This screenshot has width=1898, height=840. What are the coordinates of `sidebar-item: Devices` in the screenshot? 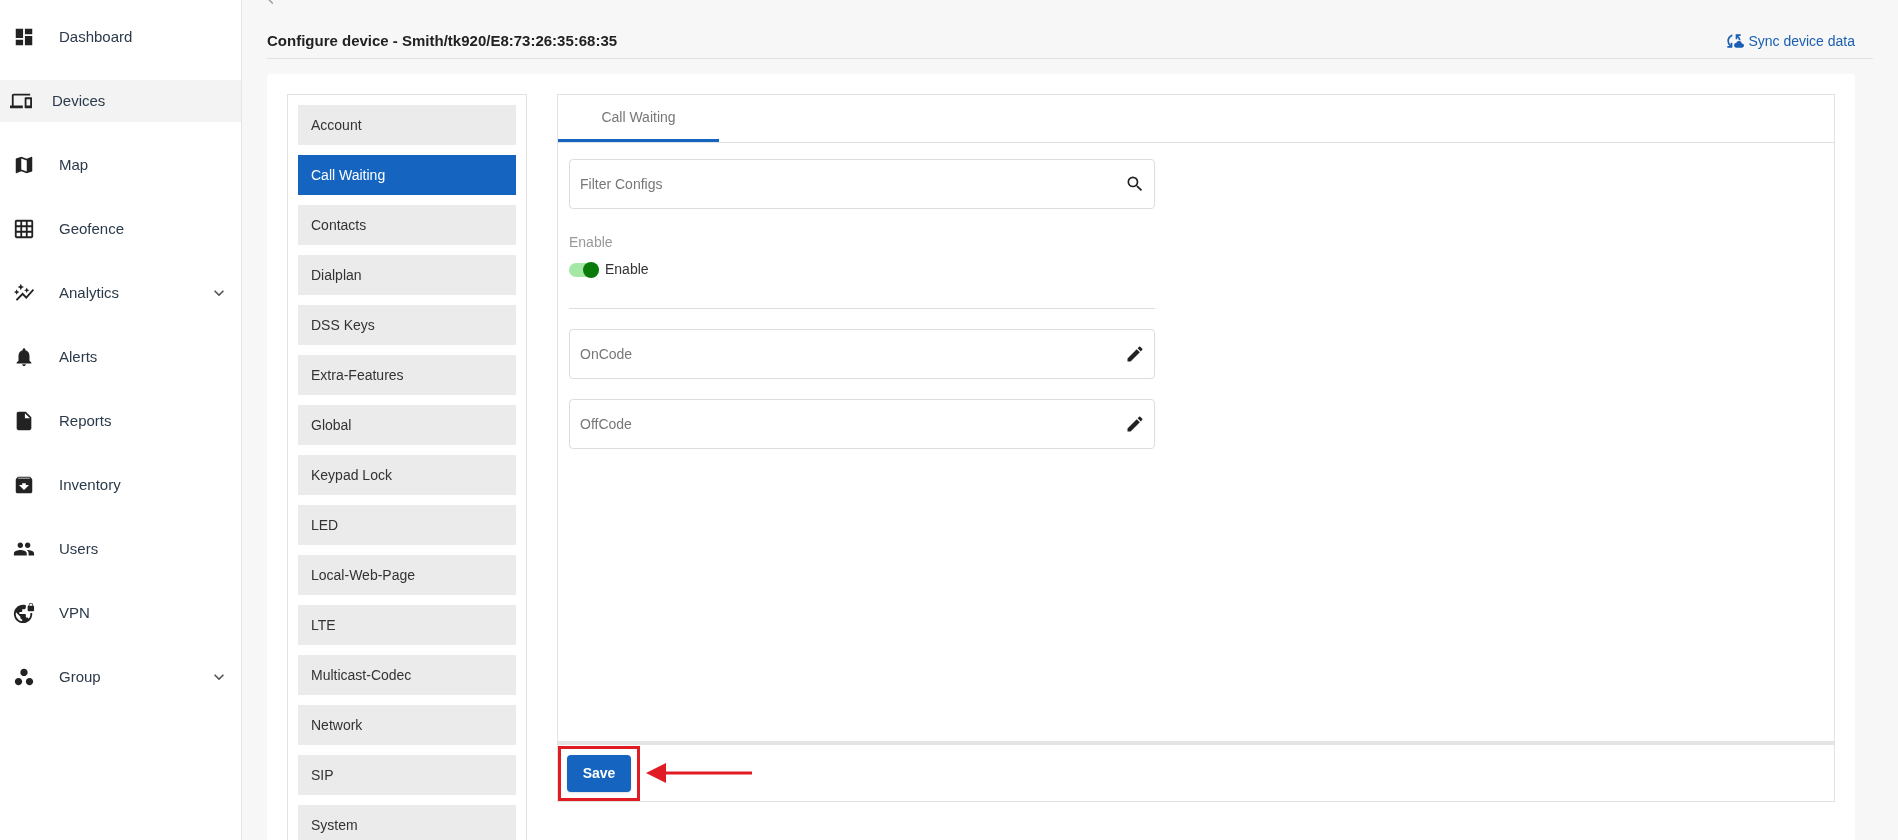 It's located at (120, 101).